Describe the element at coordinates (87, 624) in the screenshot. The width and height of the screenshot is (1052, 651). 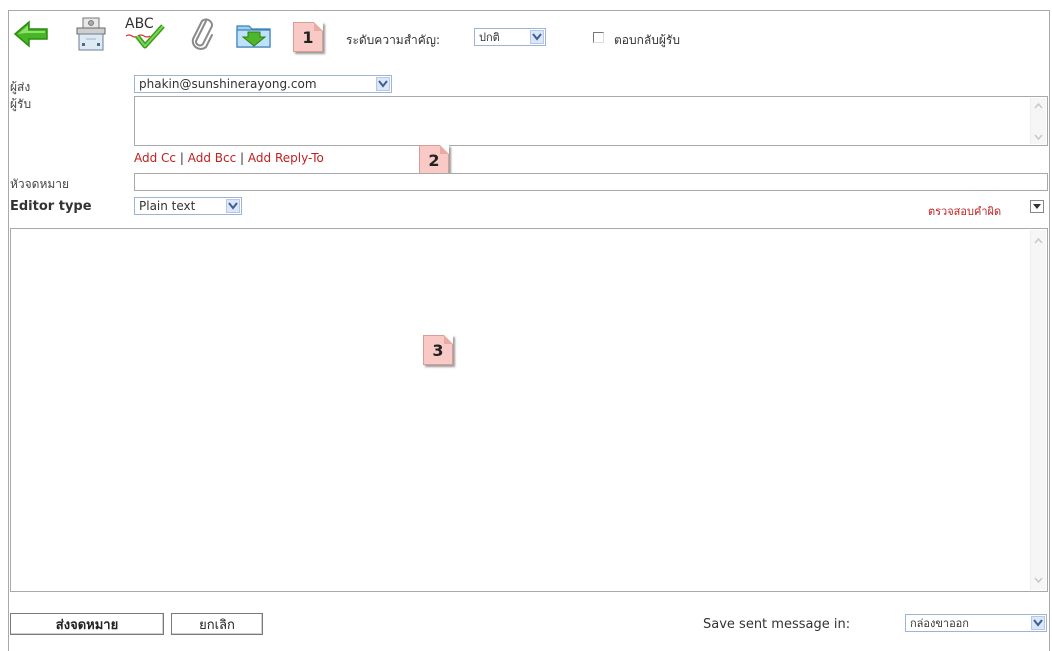
I see `send-button: ส่งจดหมาย` at that location.